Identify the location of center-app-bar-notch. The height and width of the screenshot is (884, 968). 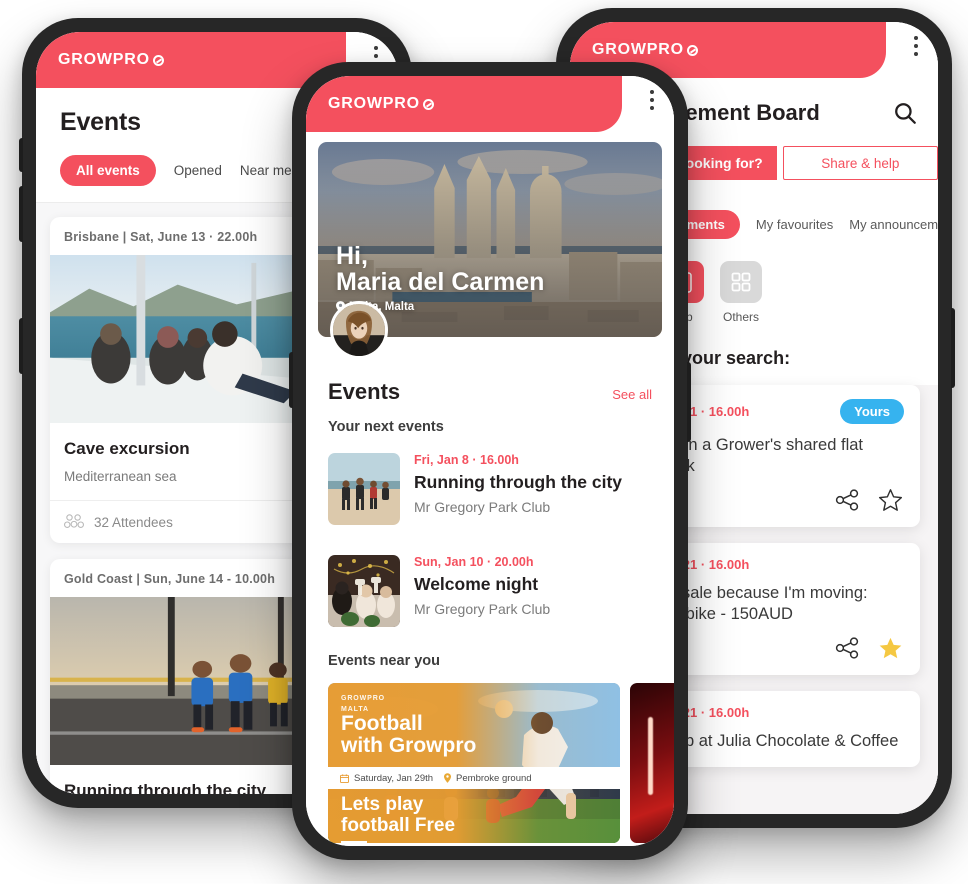
(648, 104).